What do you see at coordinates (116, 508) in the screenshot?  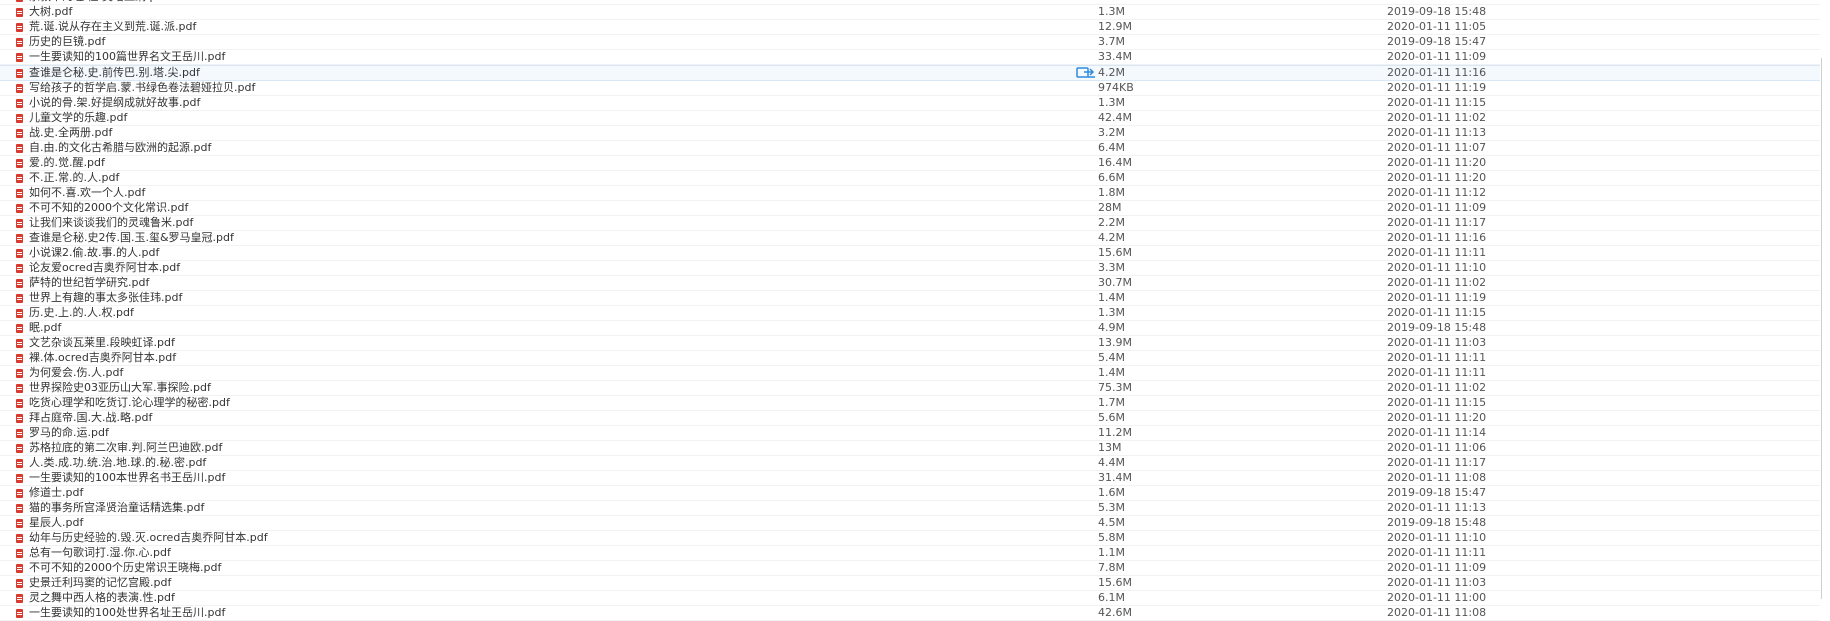 I see `file-name: 猫的事务所宫泽贤治童话精选集.pdf` at bounding box center [116, 508].